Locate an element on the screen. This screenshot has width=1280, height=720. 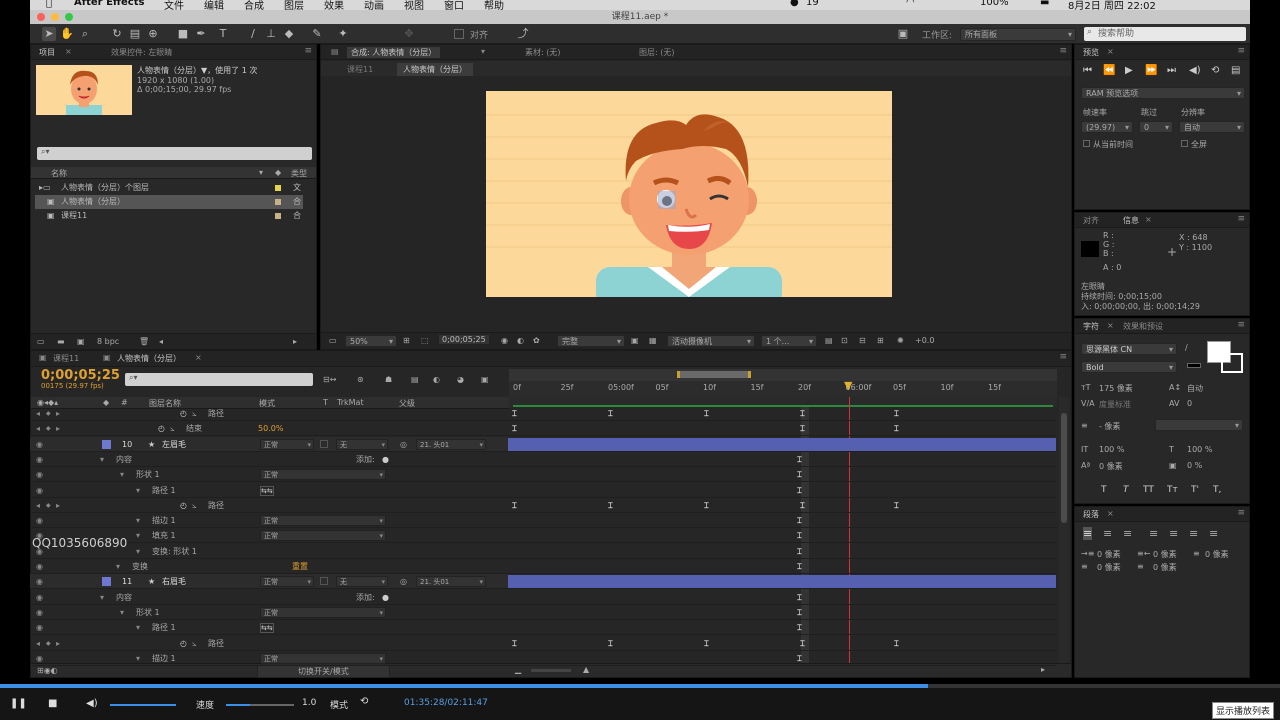
add-keyframe-icon: ◆ is located at coordinates (48, 413).